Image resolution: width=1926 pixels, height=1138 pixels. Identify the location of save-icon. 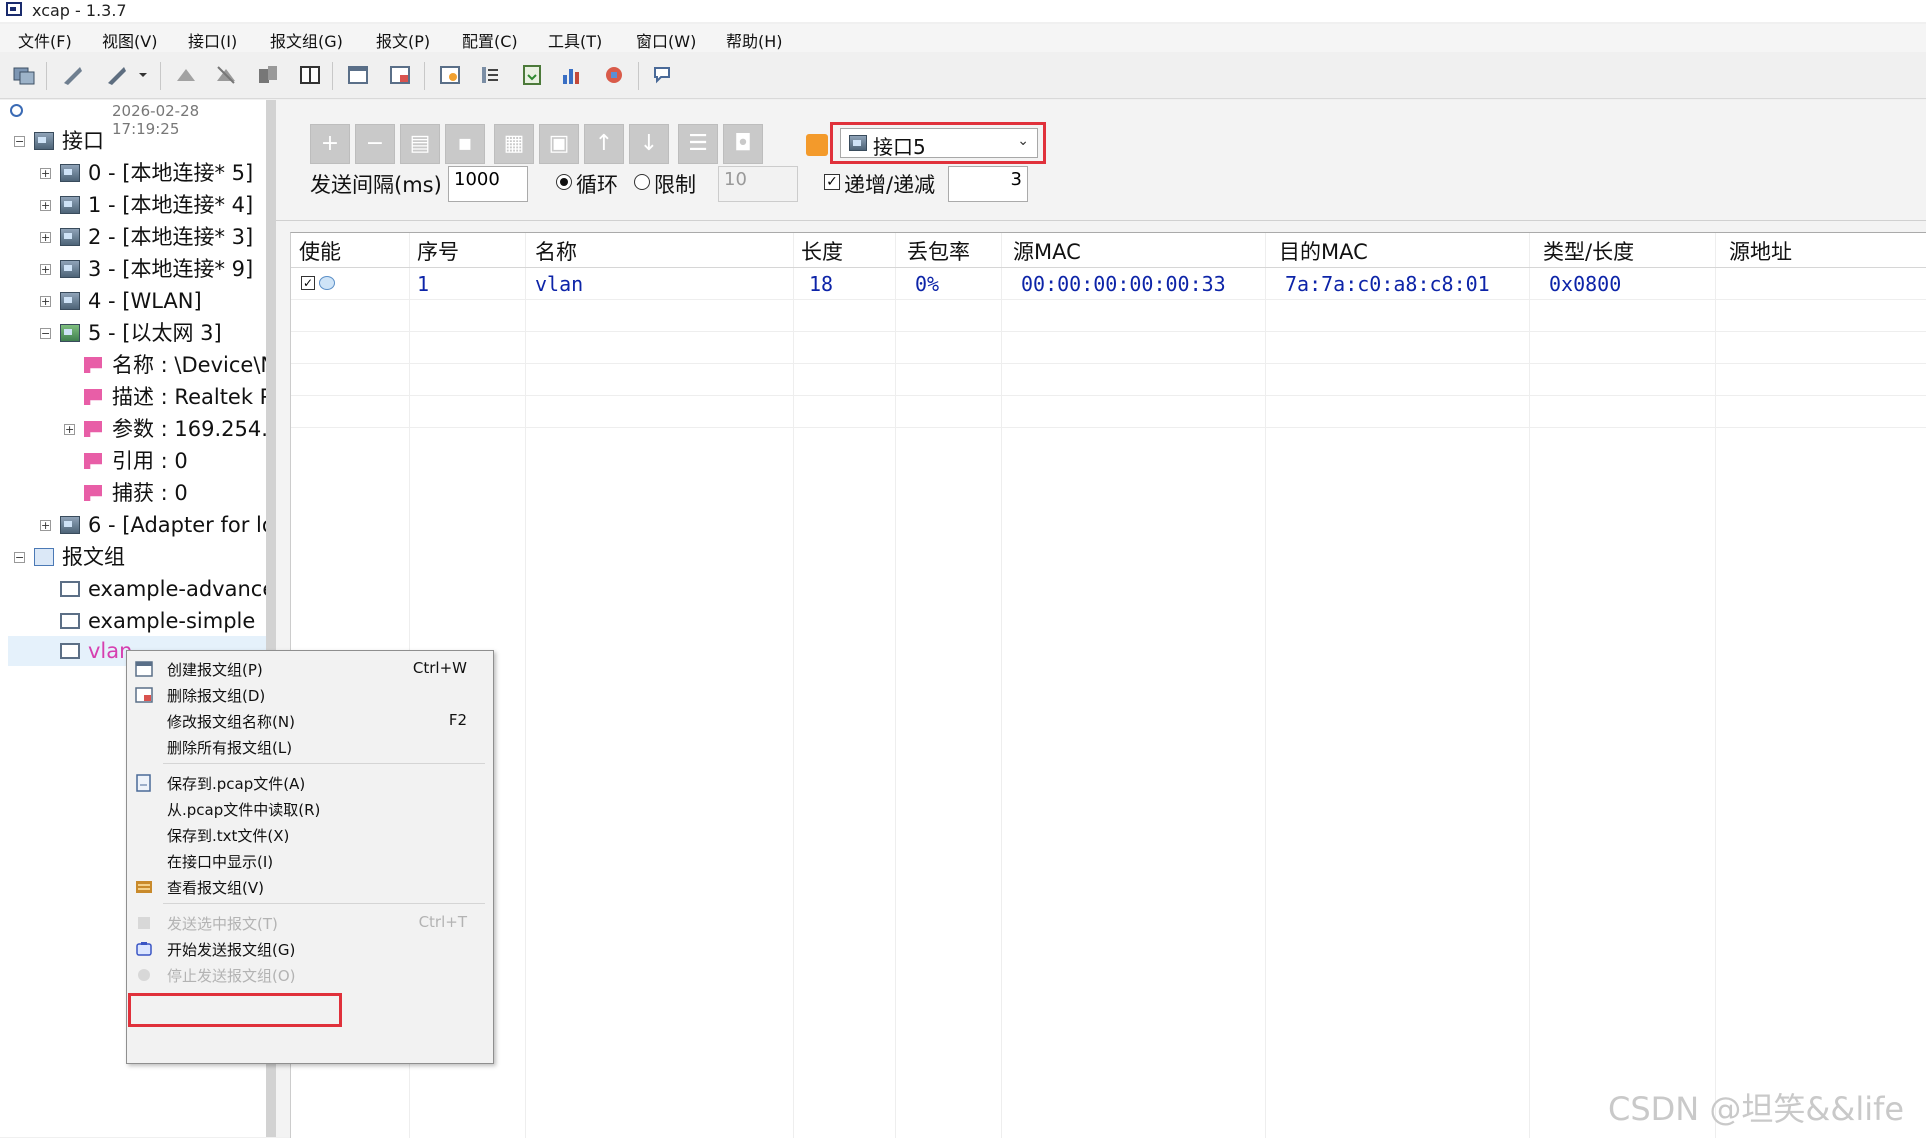
(532, 75).